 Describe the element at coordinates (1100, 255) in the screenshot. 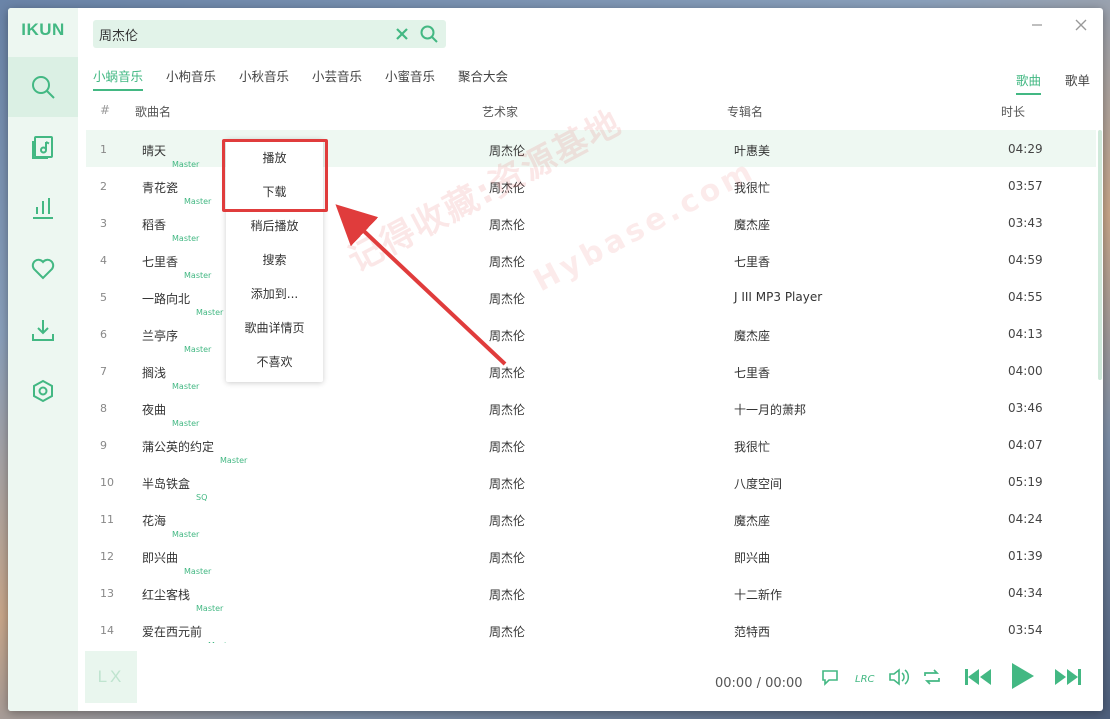

I see `scrollbar` at that location.